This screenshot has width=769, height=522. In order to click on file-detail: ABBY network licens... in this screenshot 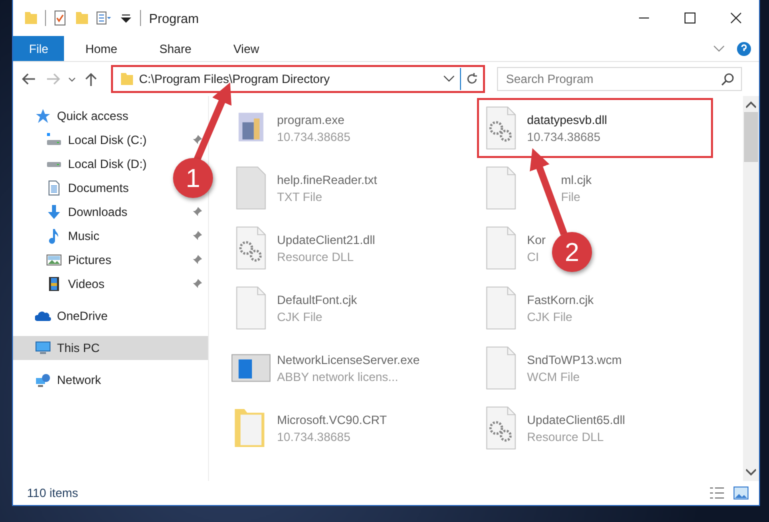, I will do `click(338, 377)`.